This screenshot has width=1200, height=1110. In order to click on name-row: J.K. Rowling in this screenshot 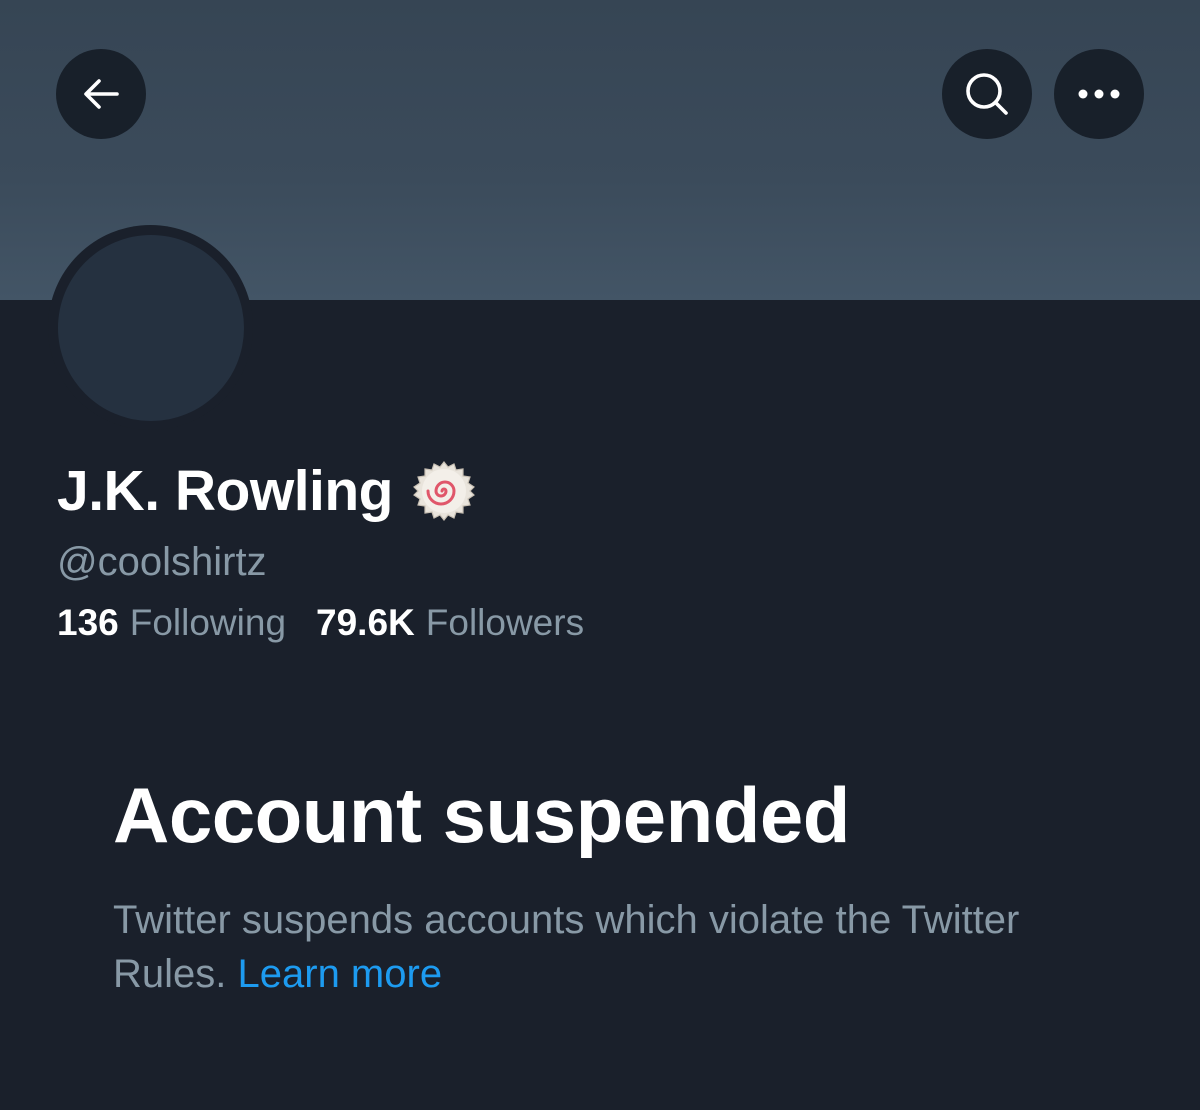, I will do `click(266, 491)`.